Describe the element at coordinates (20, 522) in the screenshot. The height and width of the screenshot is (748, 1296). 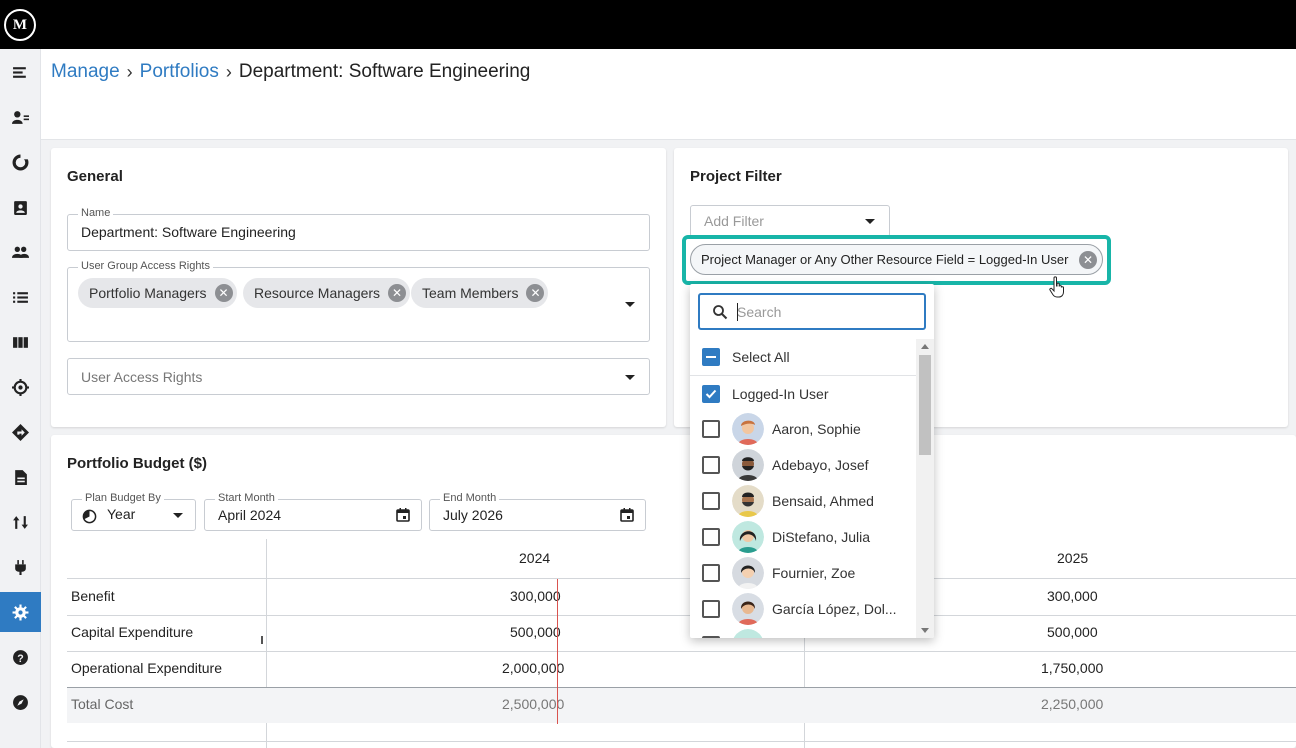
I see `sidebar-item-sort` at that location.